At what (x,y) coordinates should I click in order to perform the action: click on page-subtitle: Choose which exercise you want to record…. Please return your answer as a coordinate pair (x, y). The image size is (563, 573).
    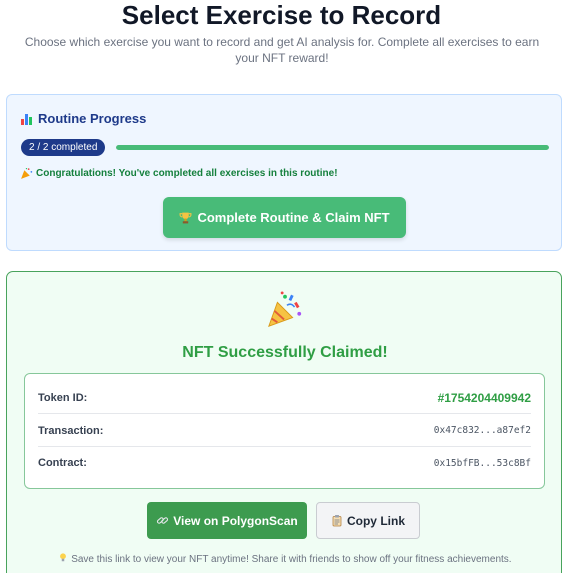
    Looking at the image, I should click on (282, 50).